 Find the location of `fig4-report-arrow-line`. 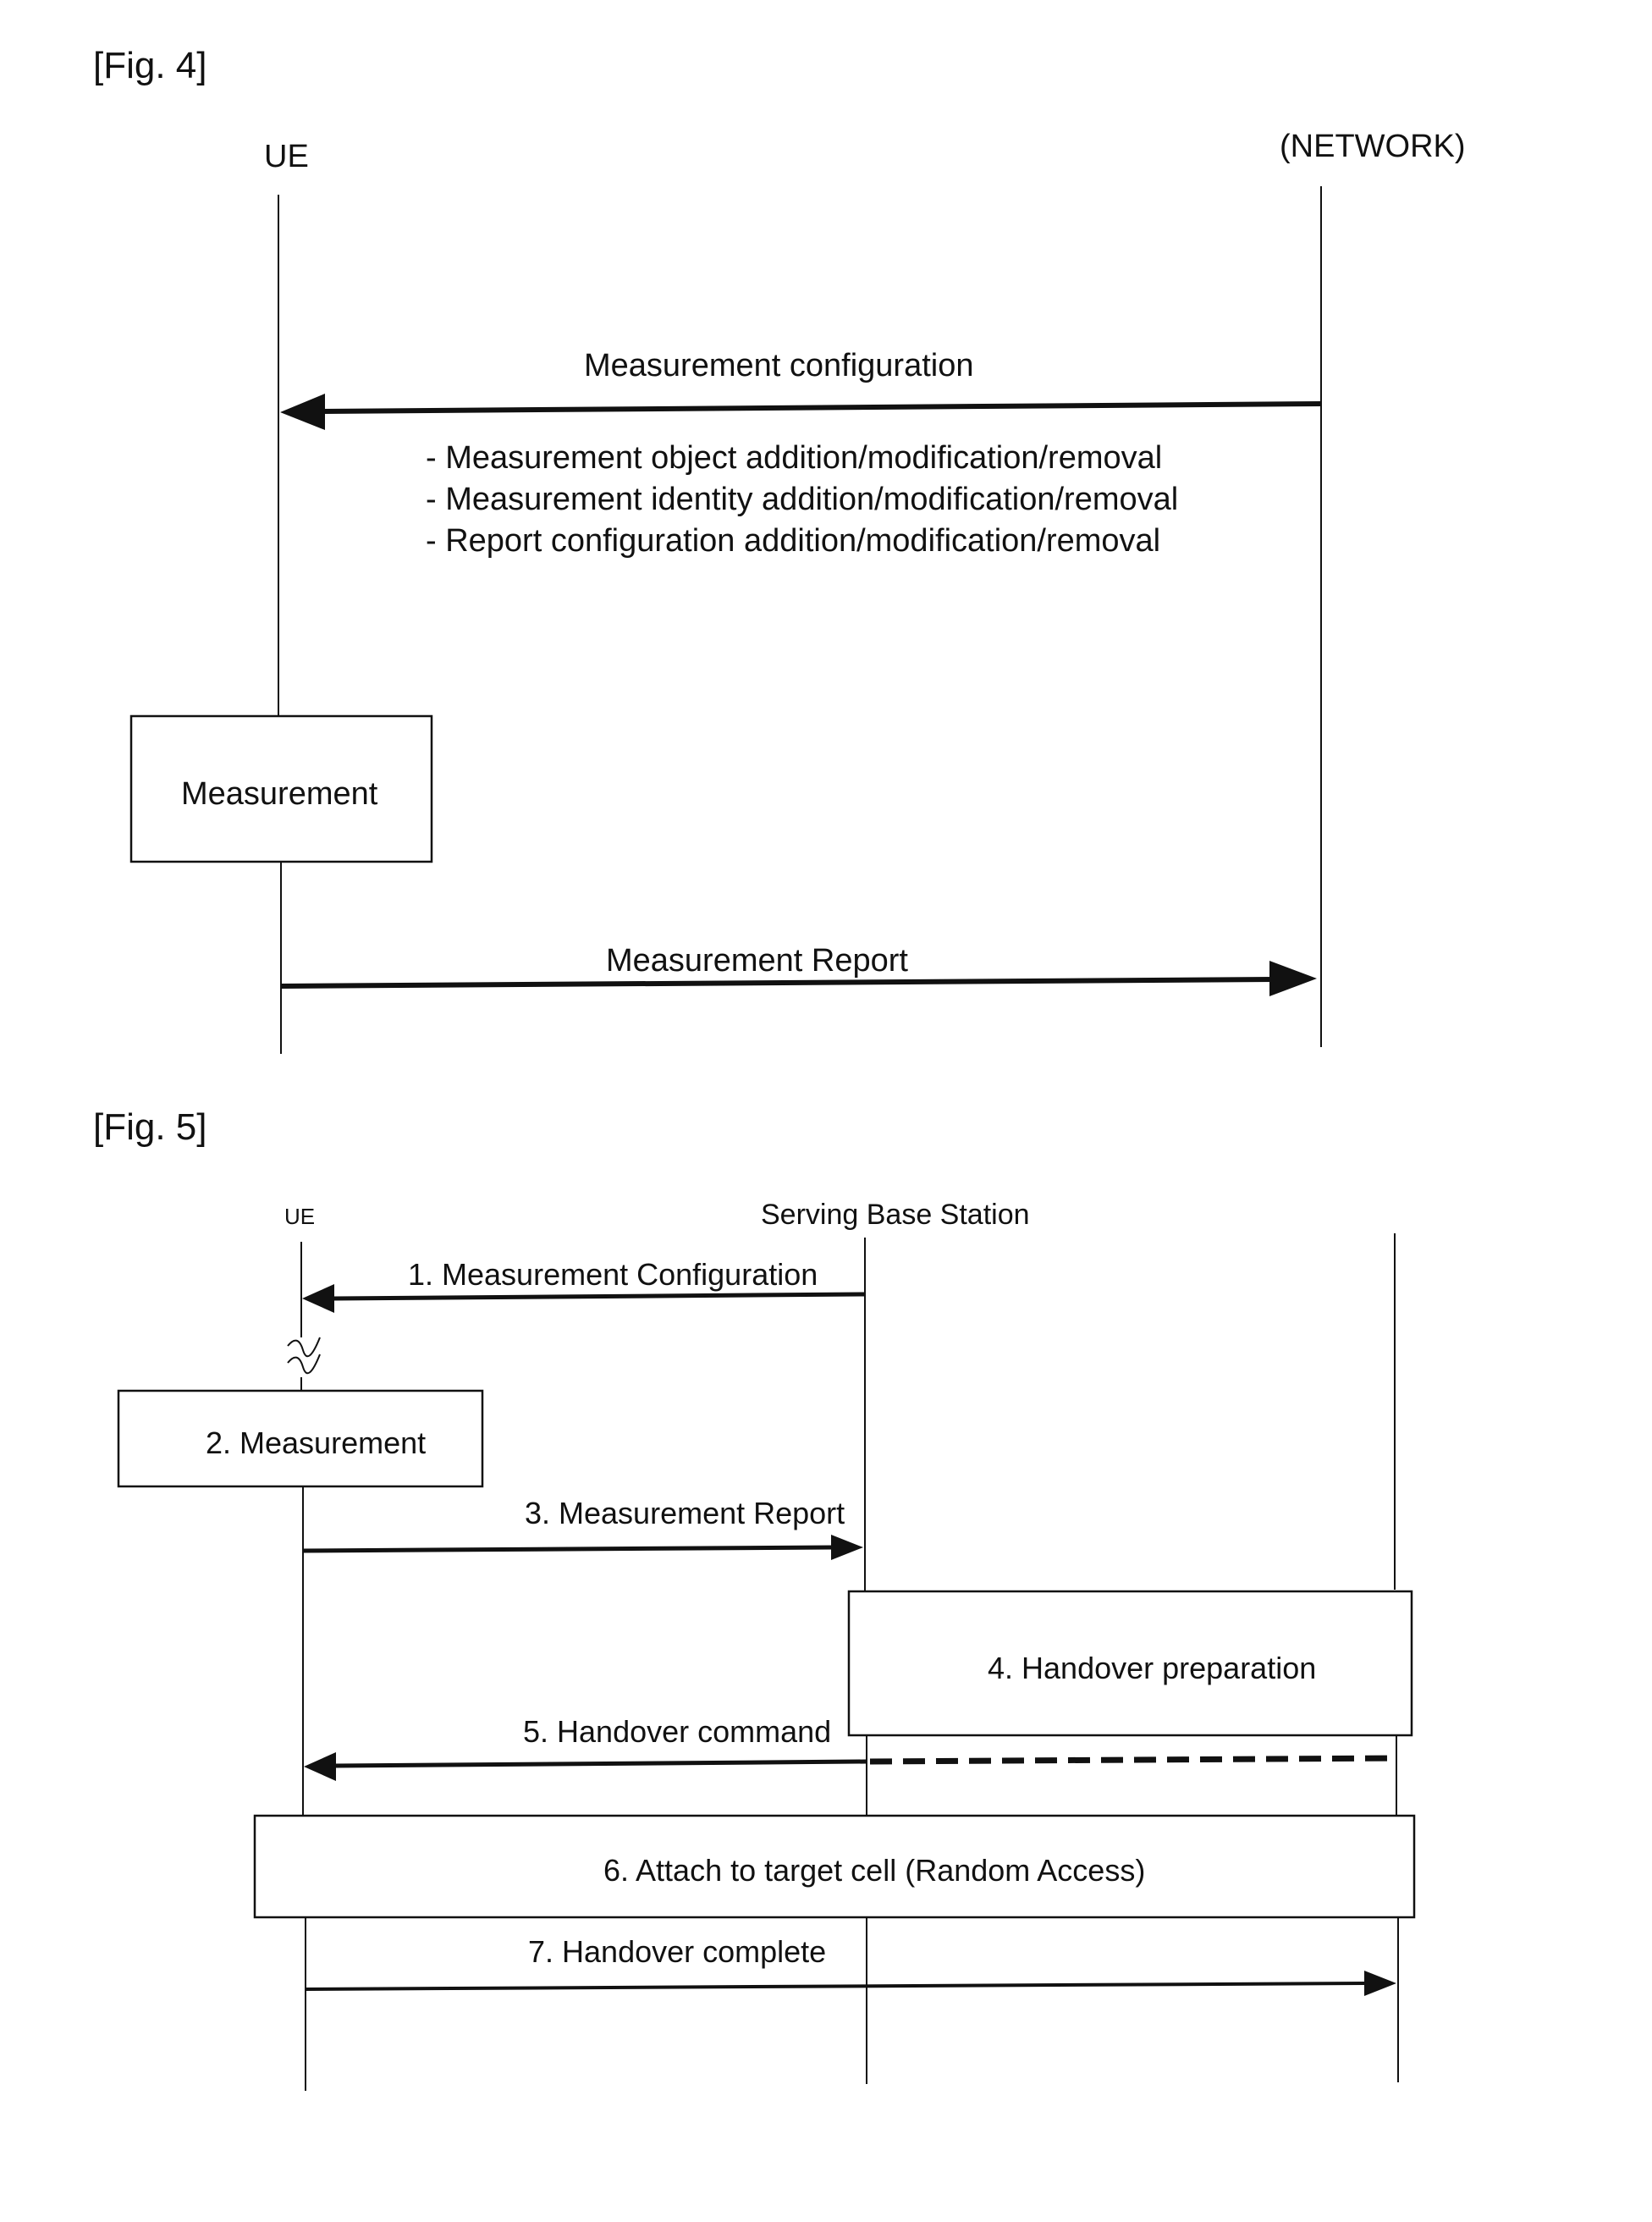

fig4-report-arrow-line is located at coordinates (777, 983).